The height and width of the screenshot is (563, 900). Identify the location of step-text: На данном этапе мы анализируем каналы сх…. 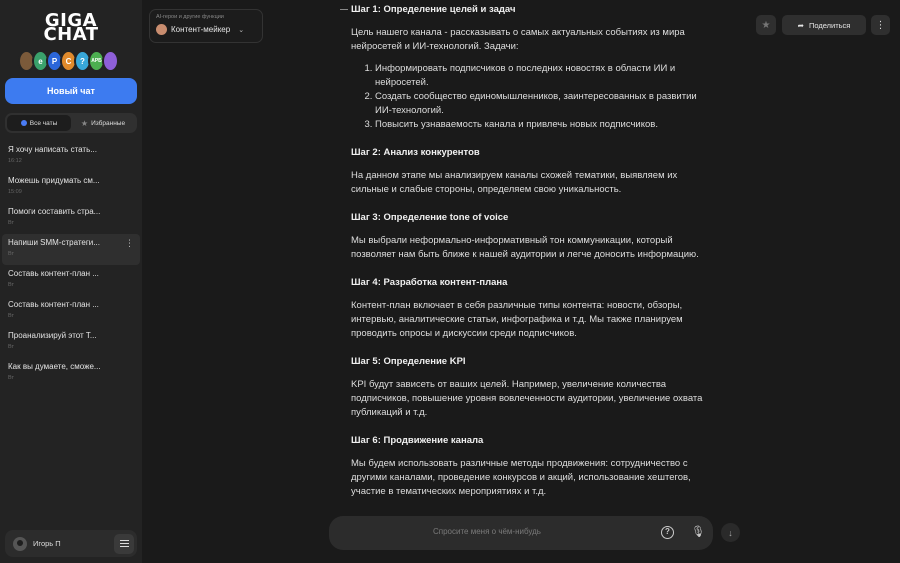
(514, 182).